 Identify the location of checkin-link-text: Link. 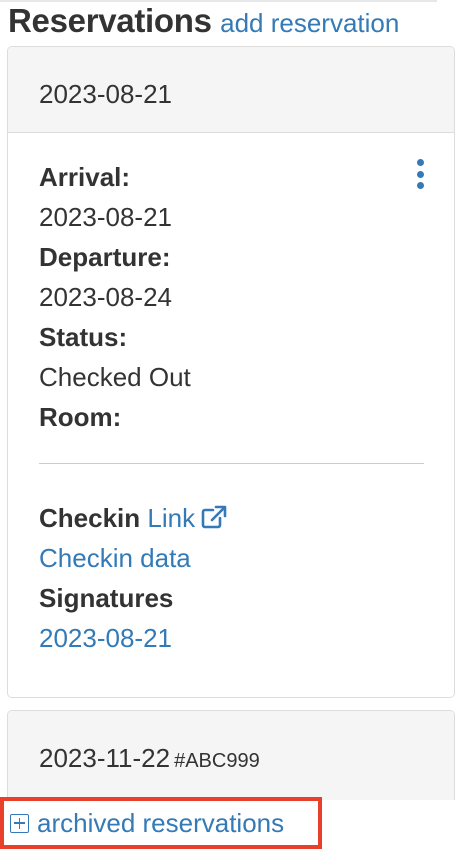
(171, 518).